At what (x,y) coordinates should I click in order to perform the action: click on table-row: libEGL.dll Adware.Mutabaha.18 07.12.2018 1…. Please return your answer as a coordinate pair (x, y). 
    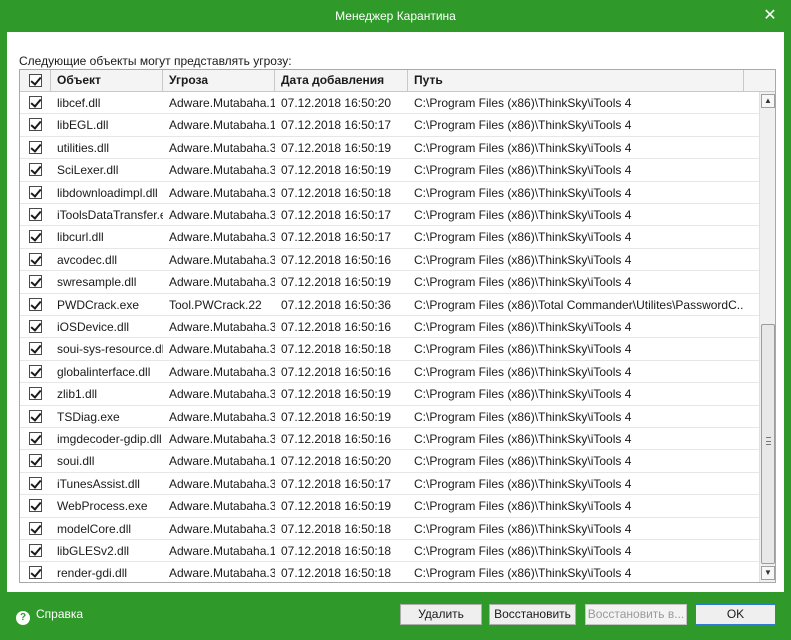
    Looking at the image, I should click on (390, 125).